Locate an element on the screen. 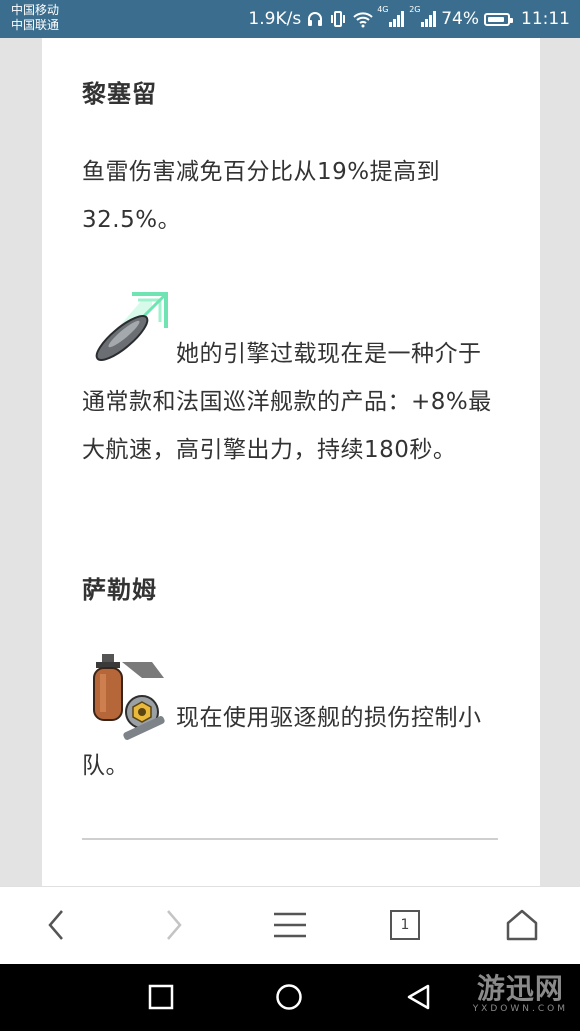 Image resolution: width=580 pixels, height=1031 pixels. watermark-logo: 游迅网 YXDOWN.COM is located at coordinates (520, 993).